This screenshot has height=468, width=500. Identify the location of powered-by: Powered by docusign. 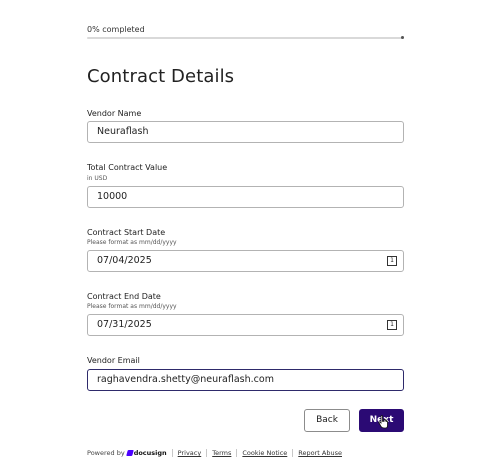
(127, 453).